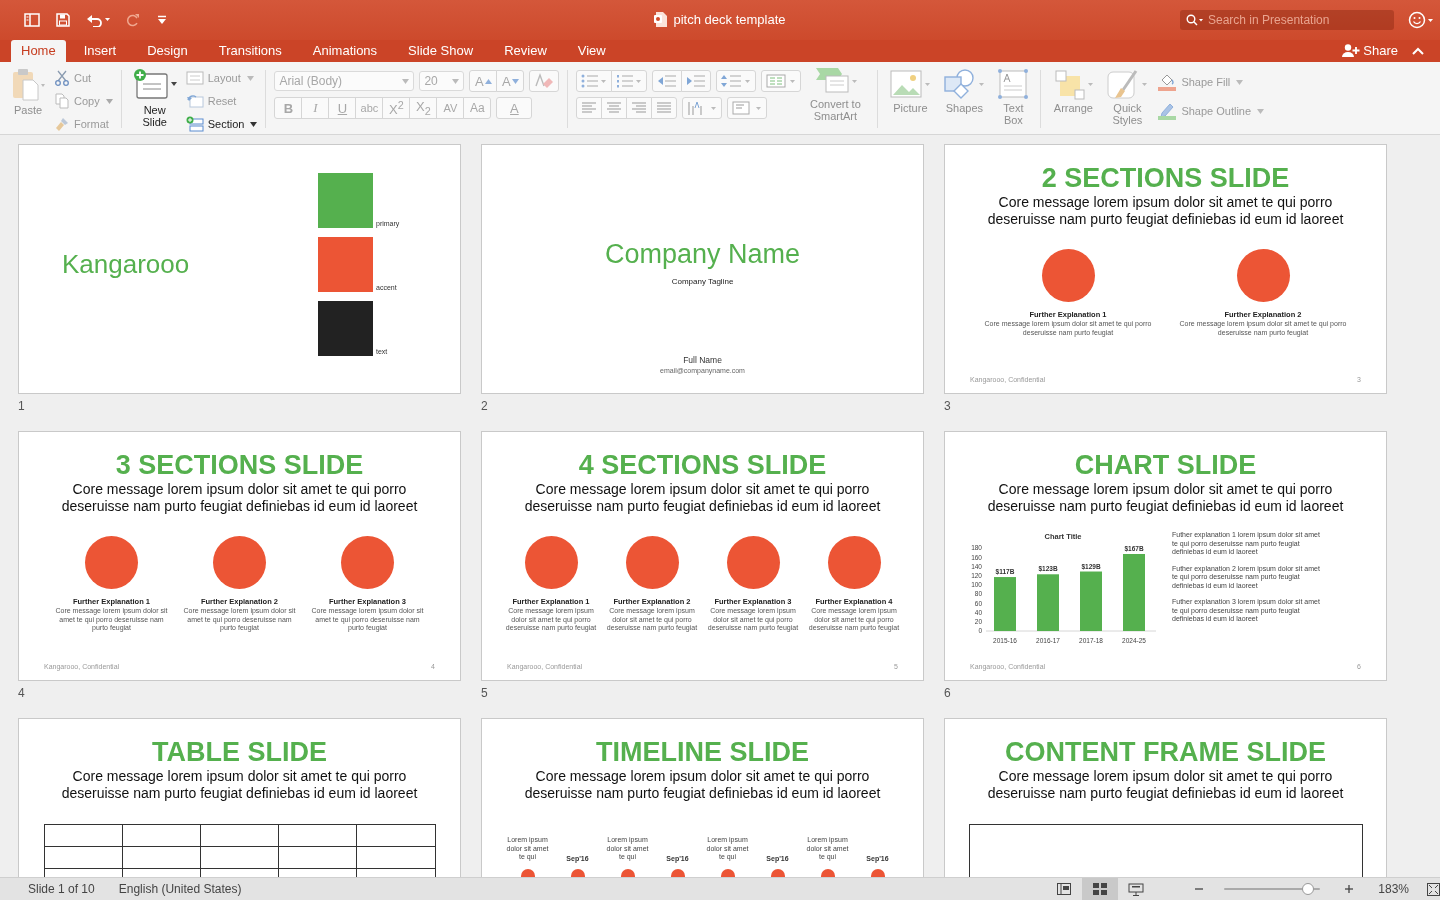  Describe the element at coordinates (1073, 84) in the screenshot. I see `arrange-icon` at that location.